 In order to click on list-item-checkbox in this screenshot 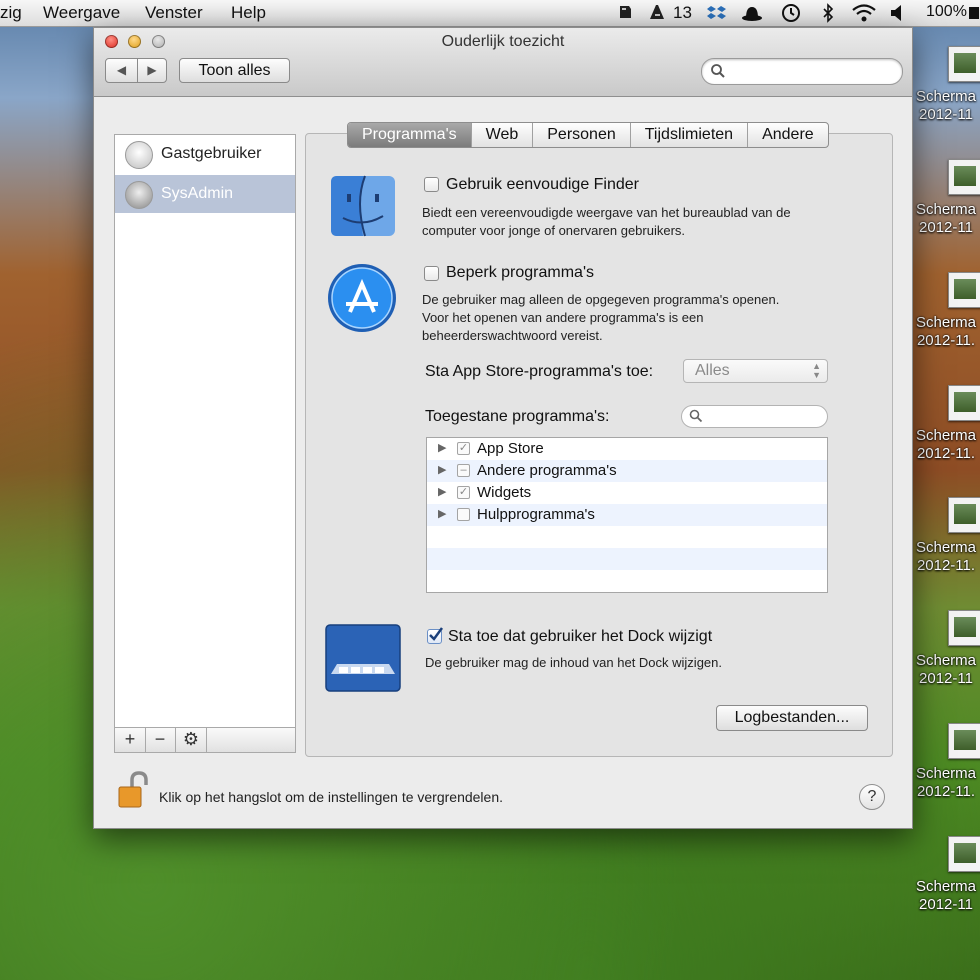, I will do `click(463, 514)`.